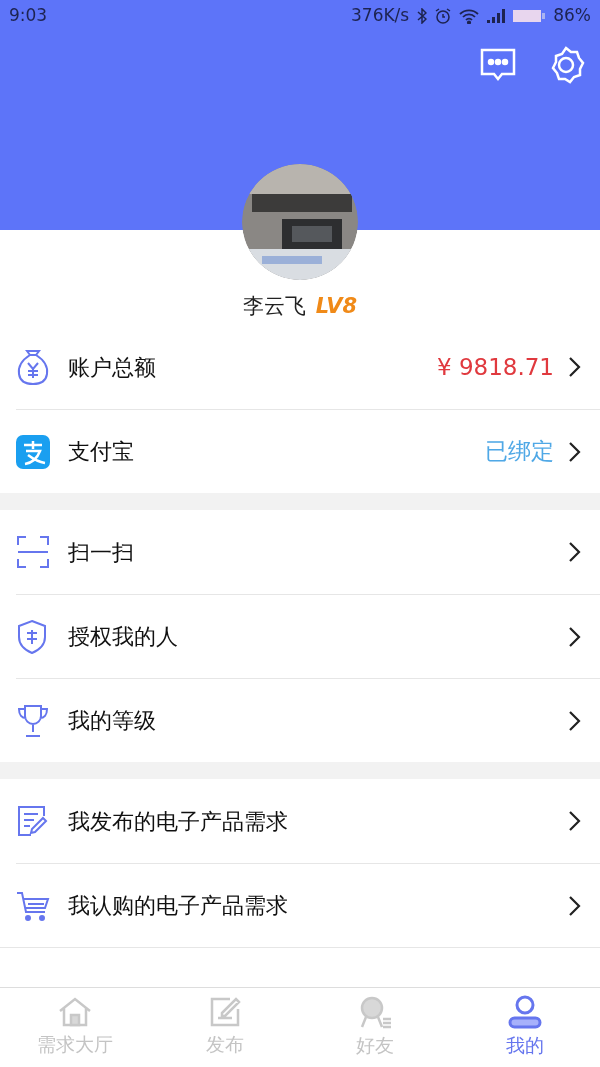 The width and height of the screenshot is (600, 1067). I want to click on money-bag-icon, so click(33, 367).